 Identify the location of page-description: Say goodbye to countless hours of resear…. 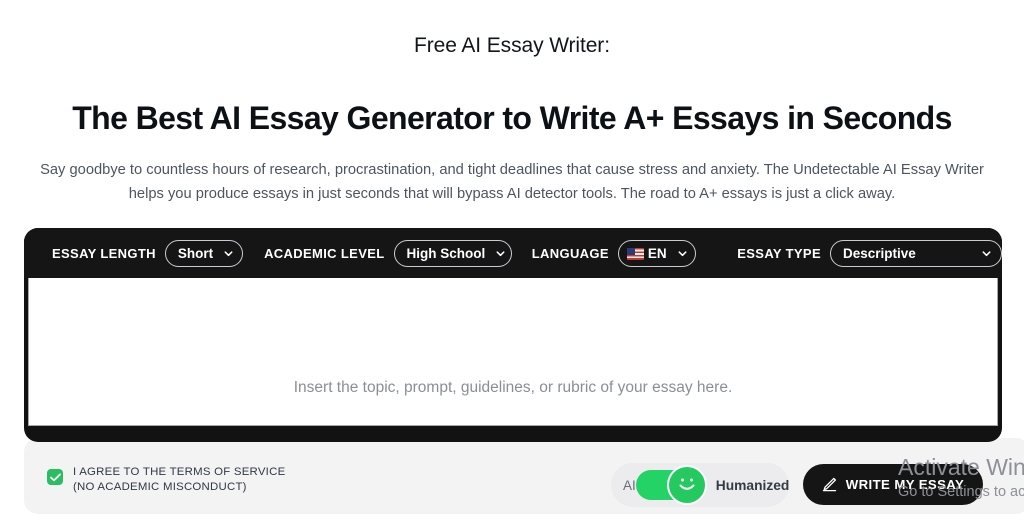
(512, 181).